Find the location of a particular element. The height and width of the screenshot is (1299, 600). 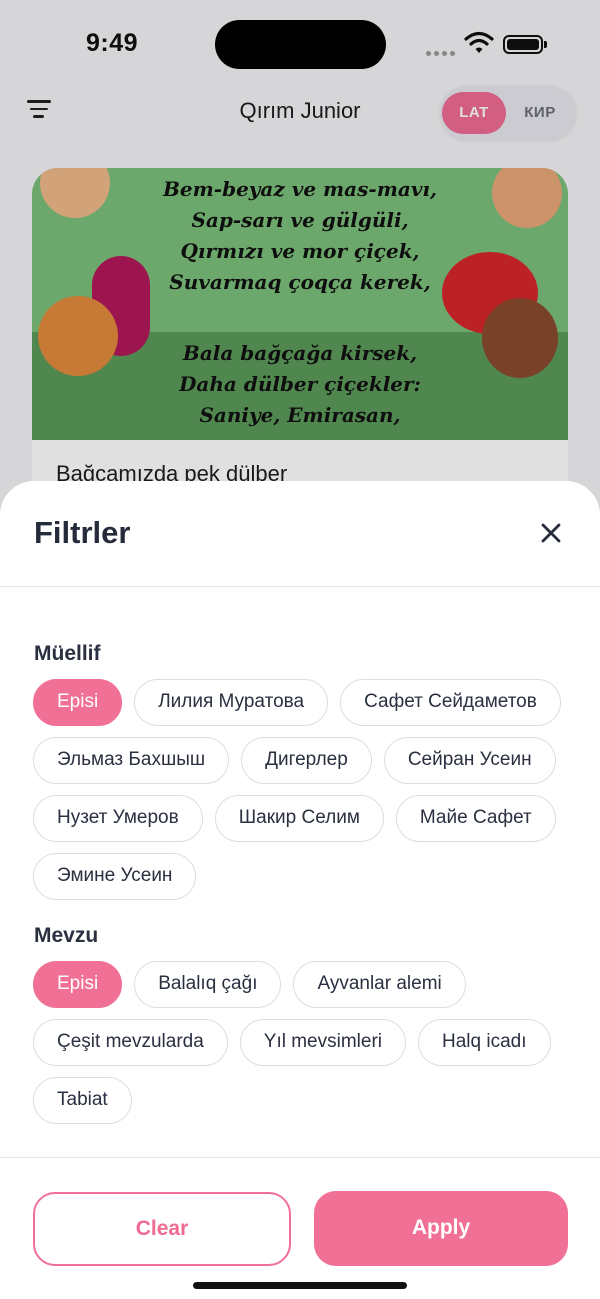

topic-section-label: Mevzu is located at coordinates (66, 935).